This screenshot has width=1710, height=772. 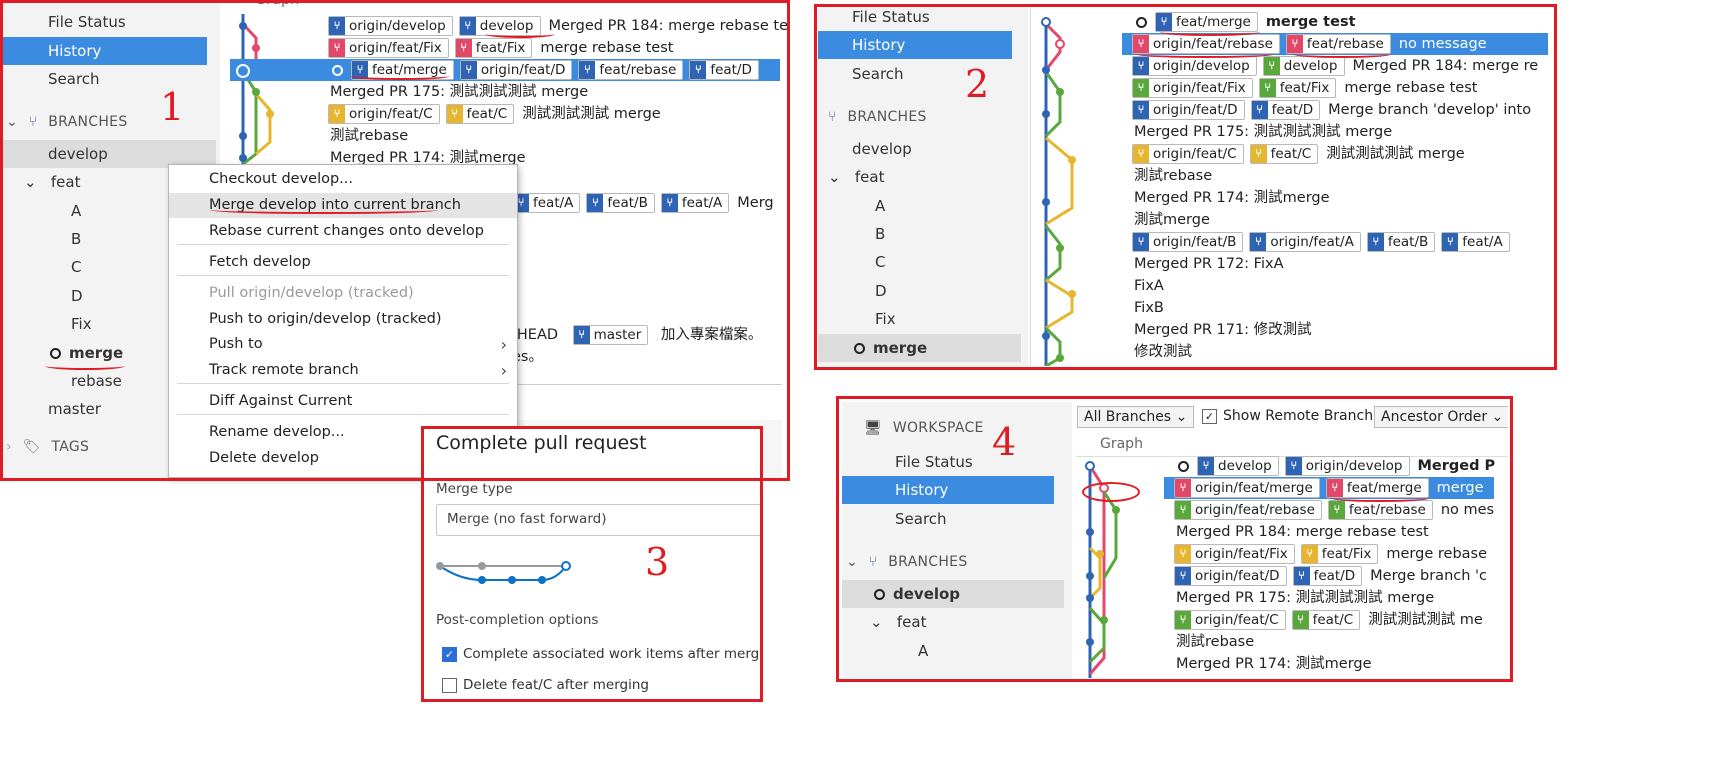 What do you see at coordinates (1329, 488) in the screenshot?
I see `commit-row: ⑂ origin/feat/merge ⑂ feat/merge merge` at bounding box center [1329, 488].